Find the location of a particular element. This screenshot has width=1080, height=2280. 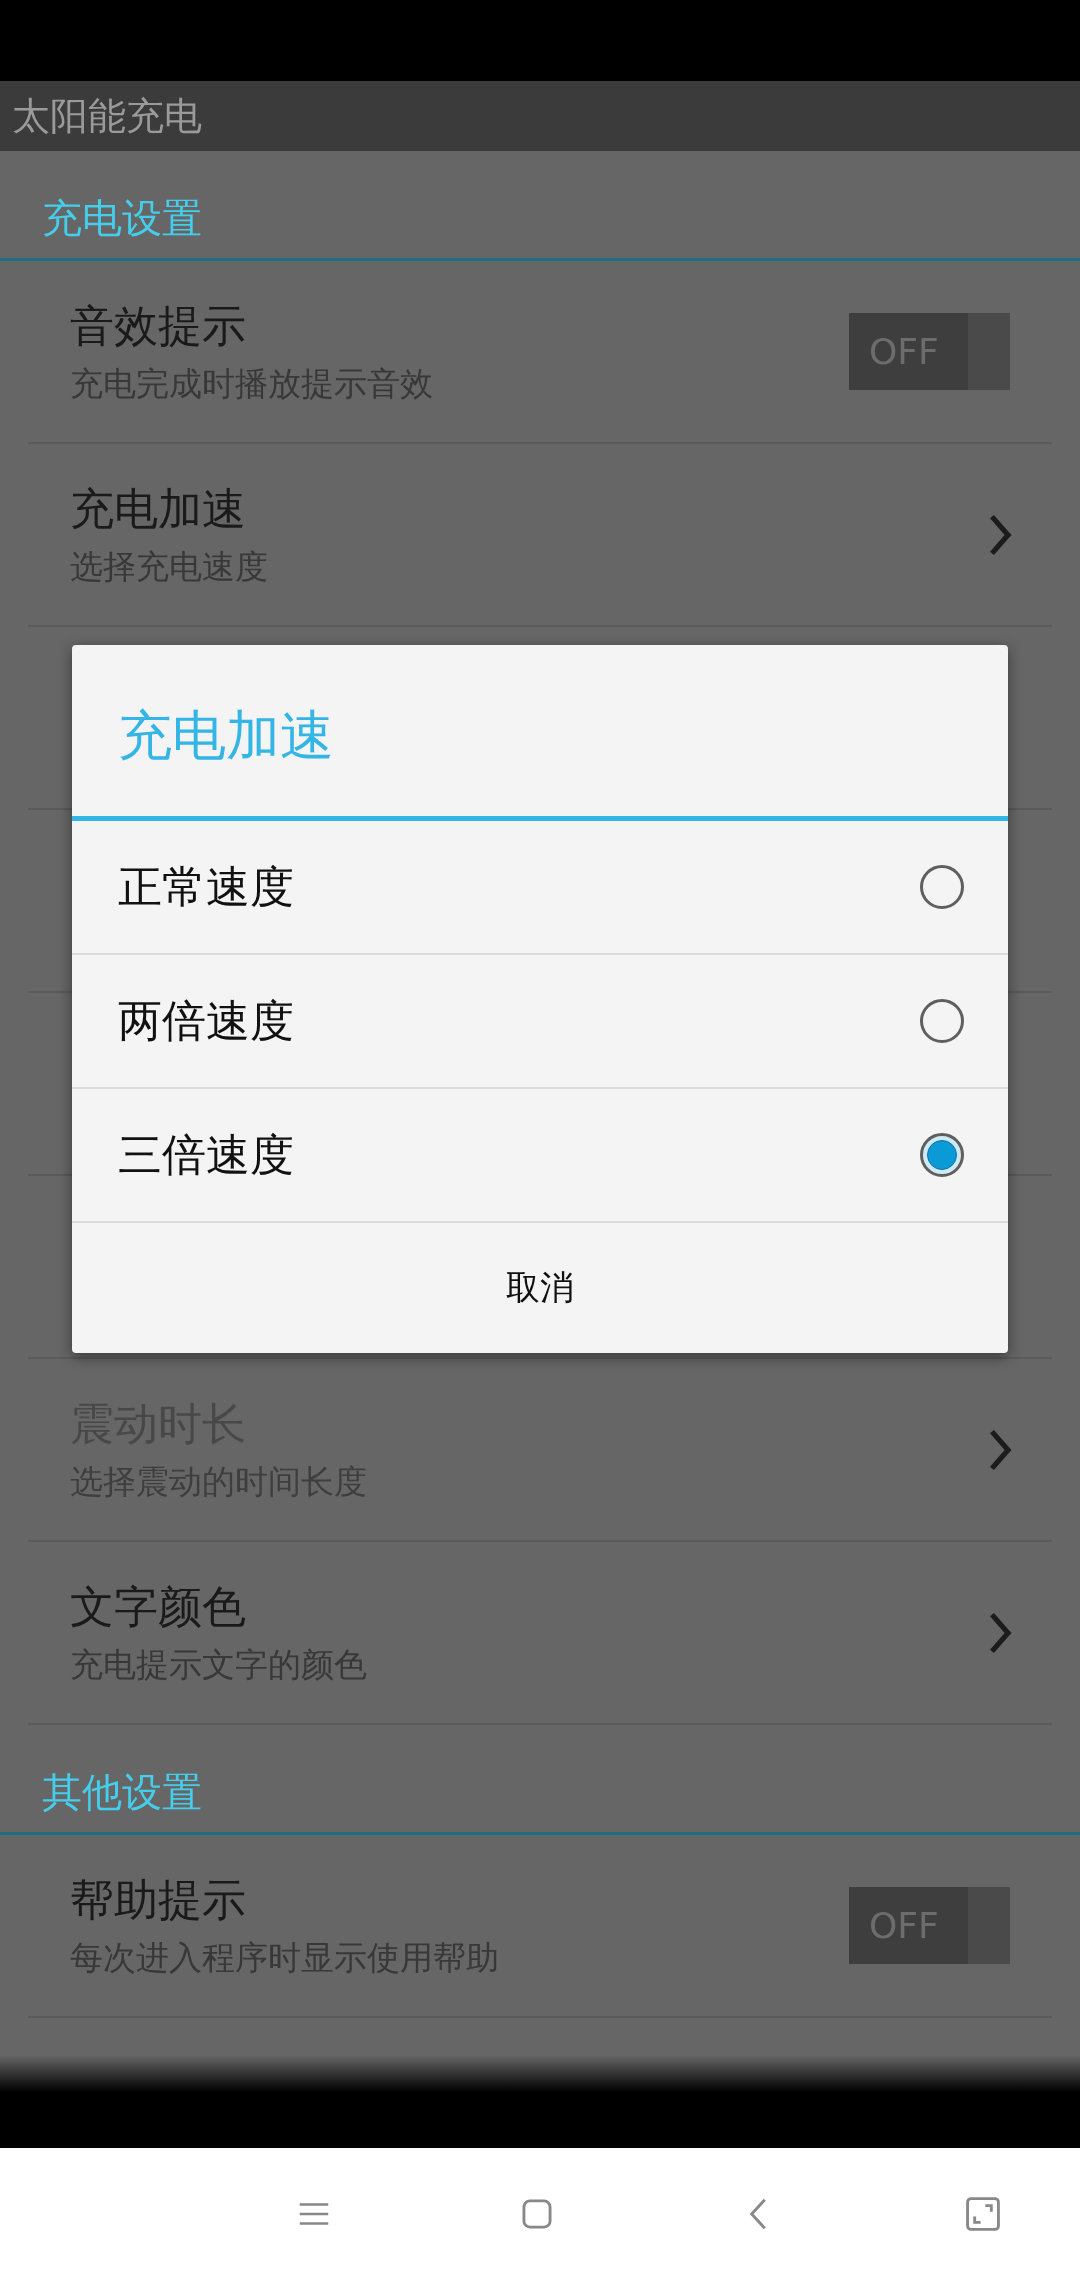

app-title: 太阳能充电 is located at coordinates (107, 116).